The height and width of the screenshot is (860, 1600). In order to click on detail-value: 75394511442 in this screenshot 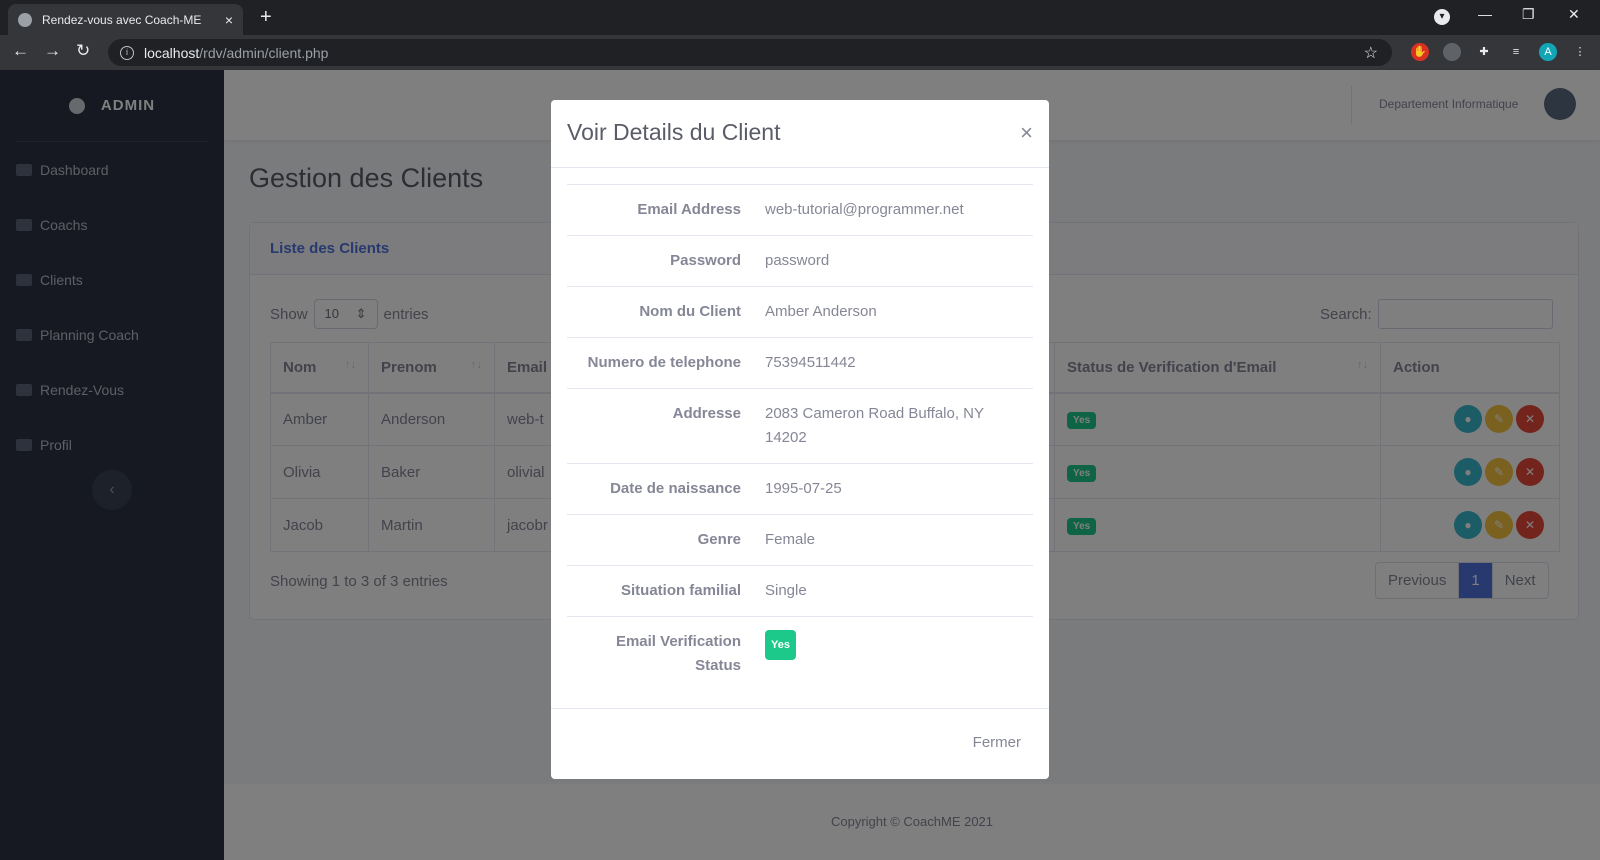, I will do `click(893, 363)`.